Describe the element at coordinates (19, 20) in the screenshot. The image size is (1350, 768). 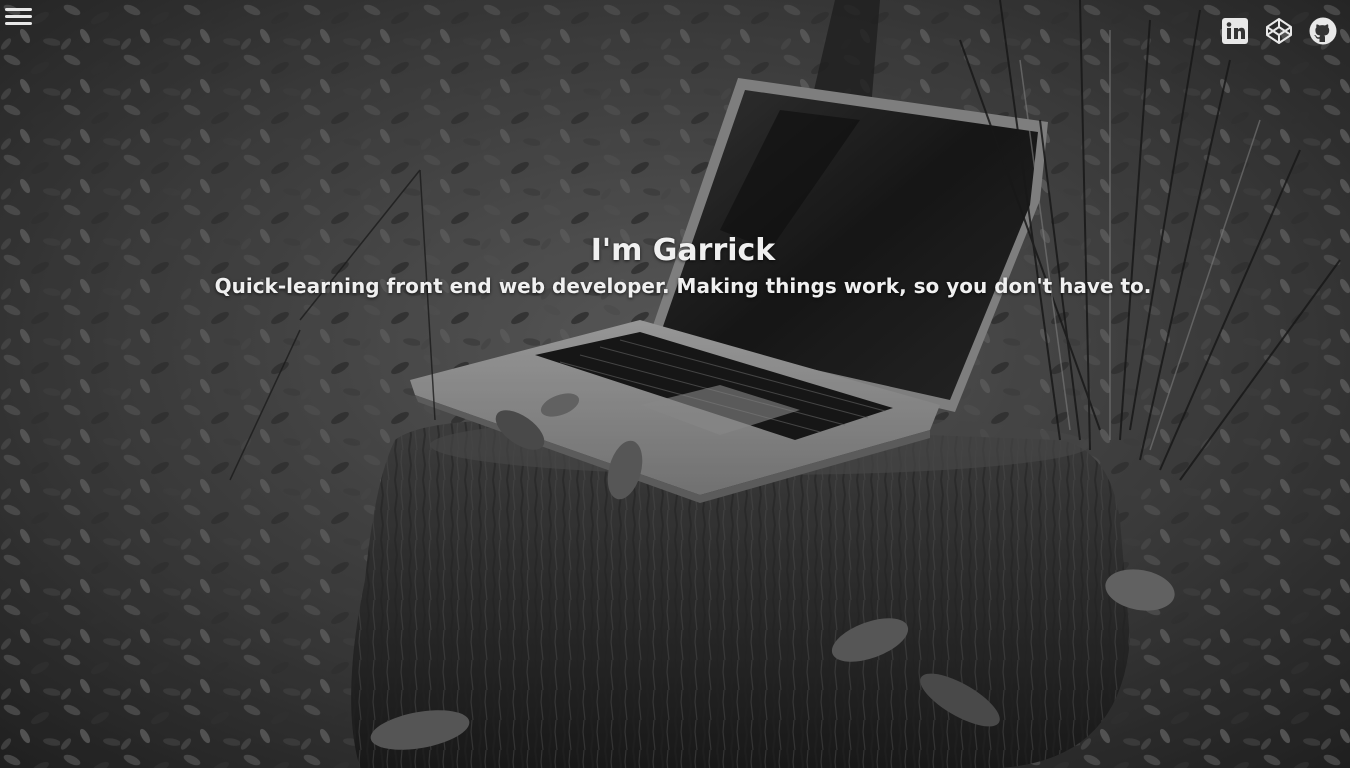
I see `hamburger-menu-icon` at that location.